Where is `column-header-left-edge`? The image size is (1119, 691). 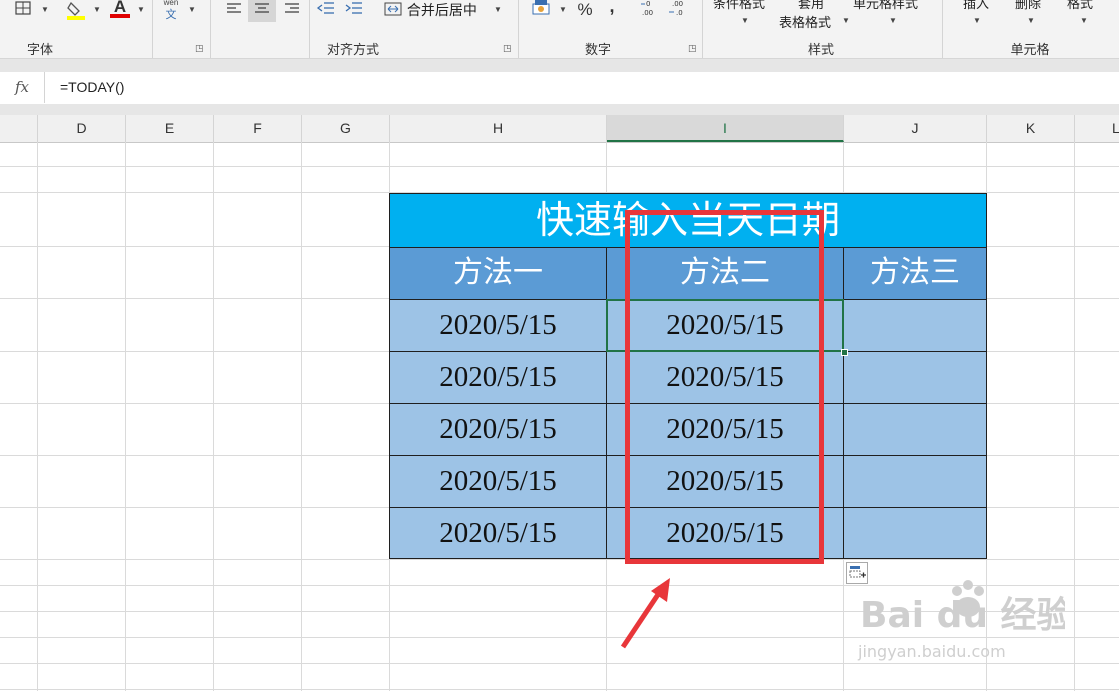 column-header-left-edge is located at coordinates (19, 128).